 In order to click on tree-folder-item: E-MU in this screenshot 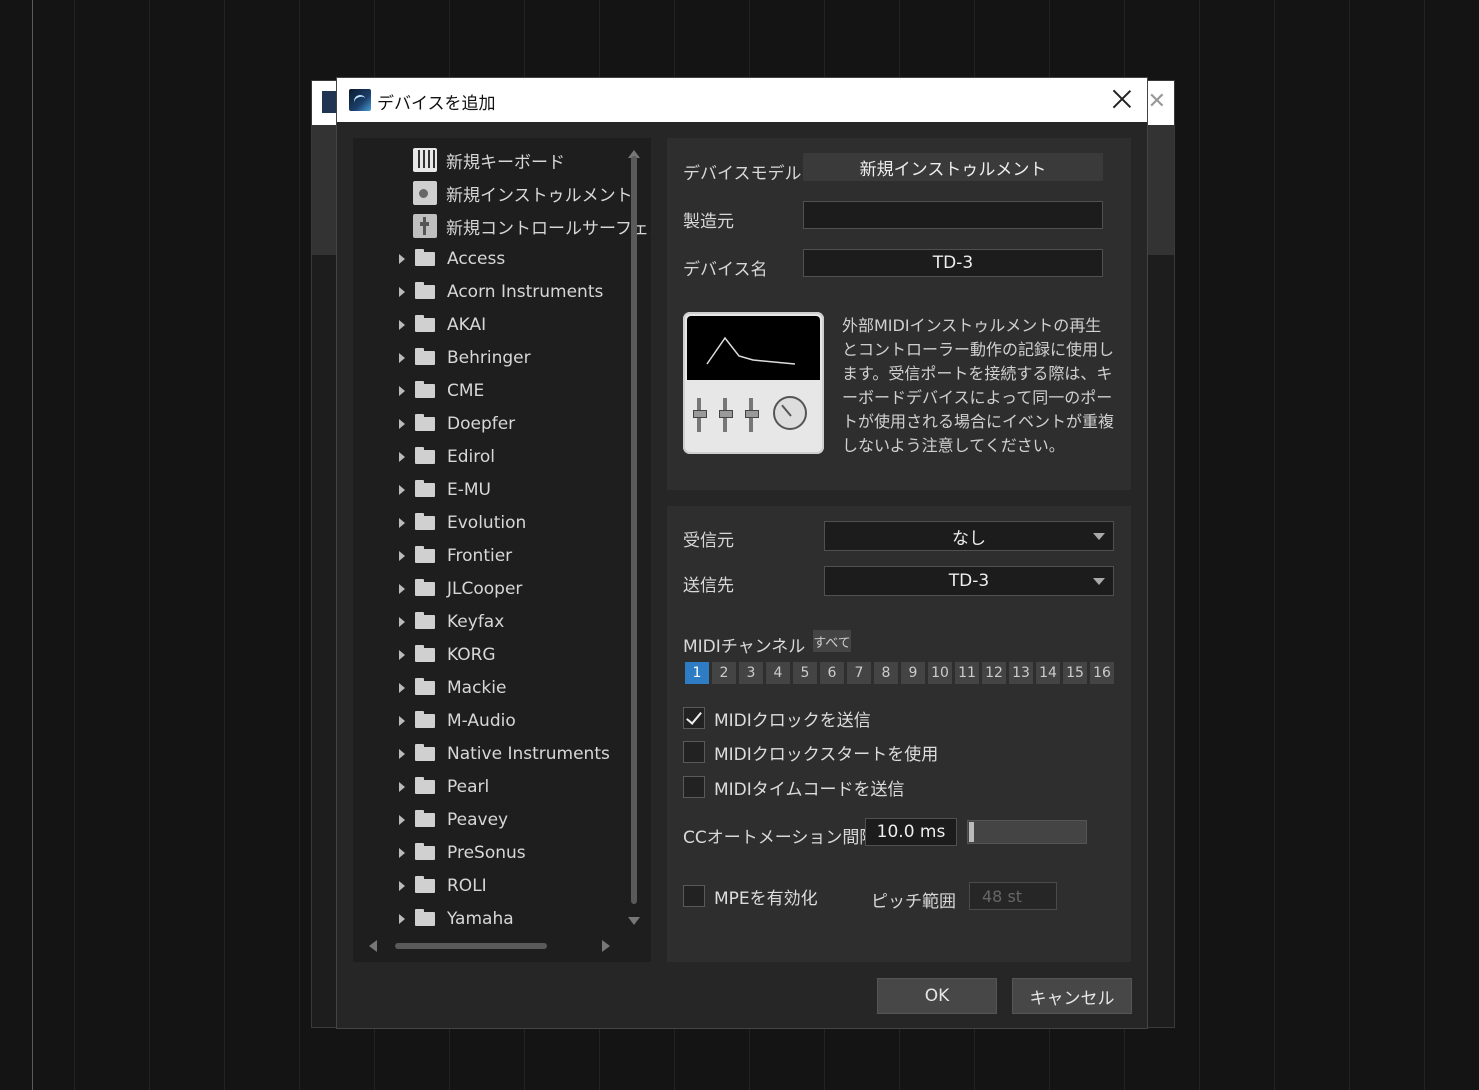, I will do `click(445, 490)`.